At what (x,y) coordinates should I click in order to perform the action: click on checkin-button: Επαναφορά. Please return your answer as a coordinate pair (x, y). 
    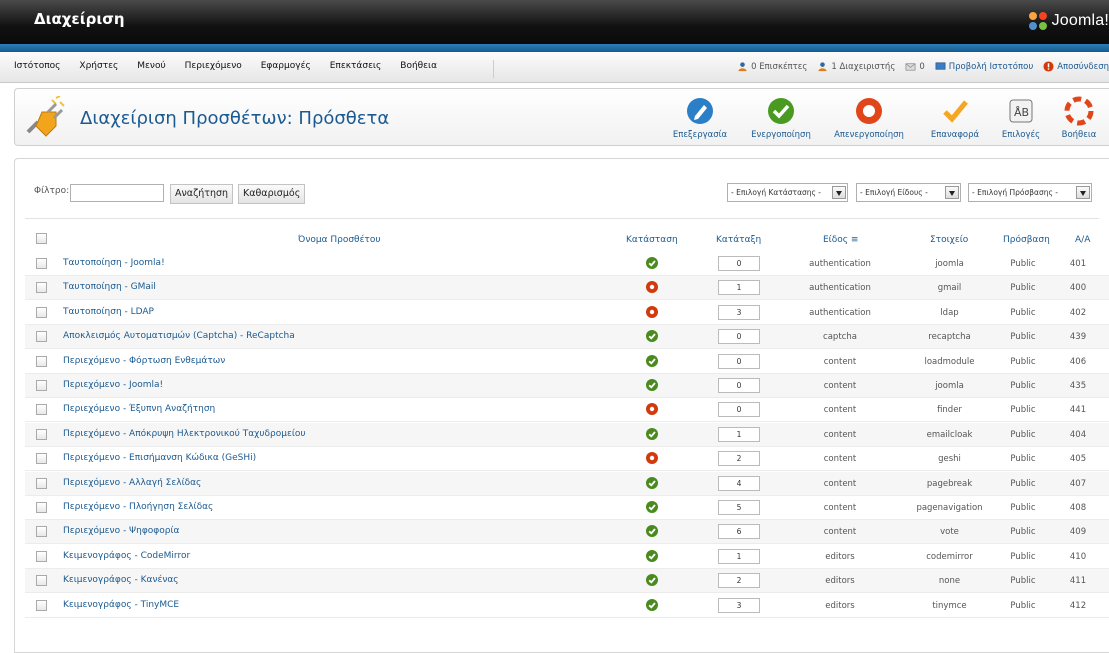
    Looking at the image, I should click on (955, 118).